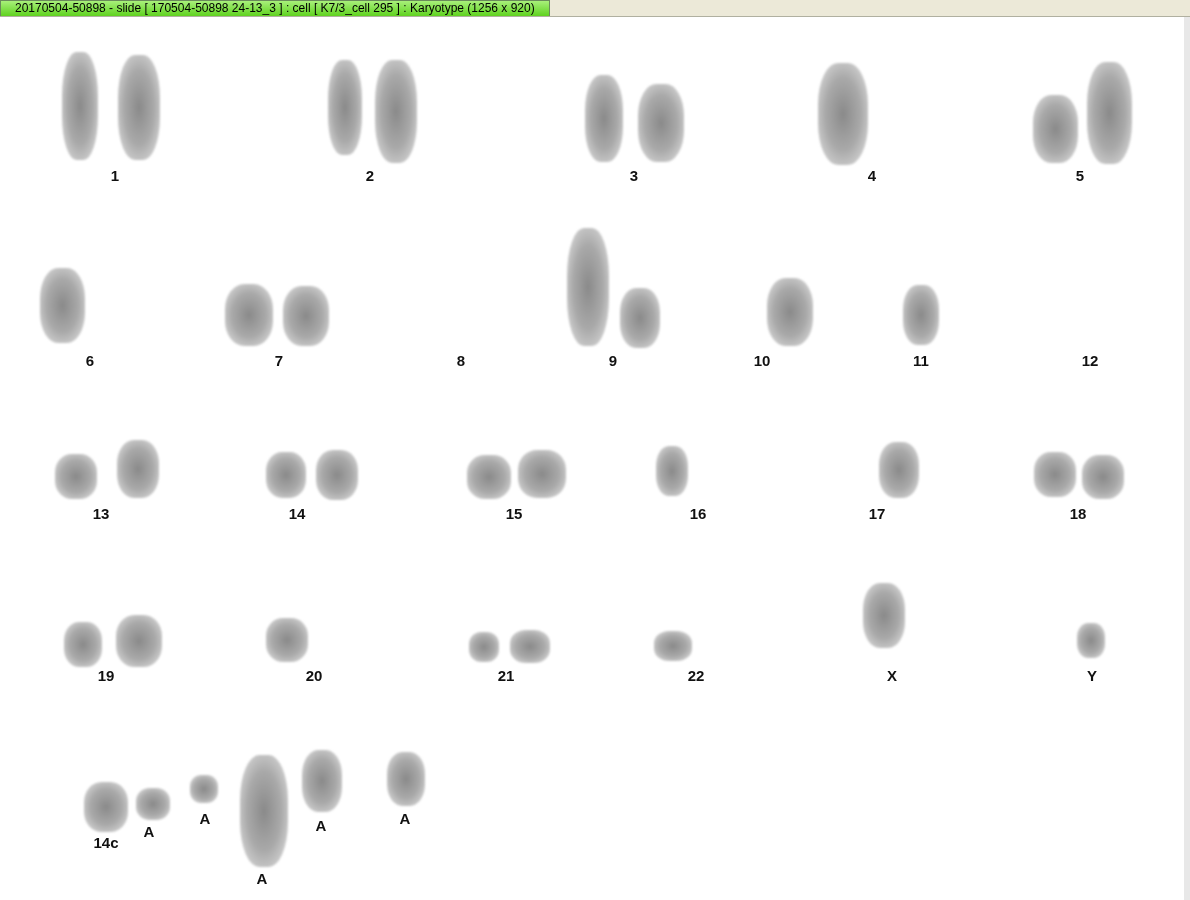 The image size is (1190, 900). What do you see at coordinates (506, 675) in the screenshot?
I see `chromosome-label: 21` at bounding box center [506, 675].